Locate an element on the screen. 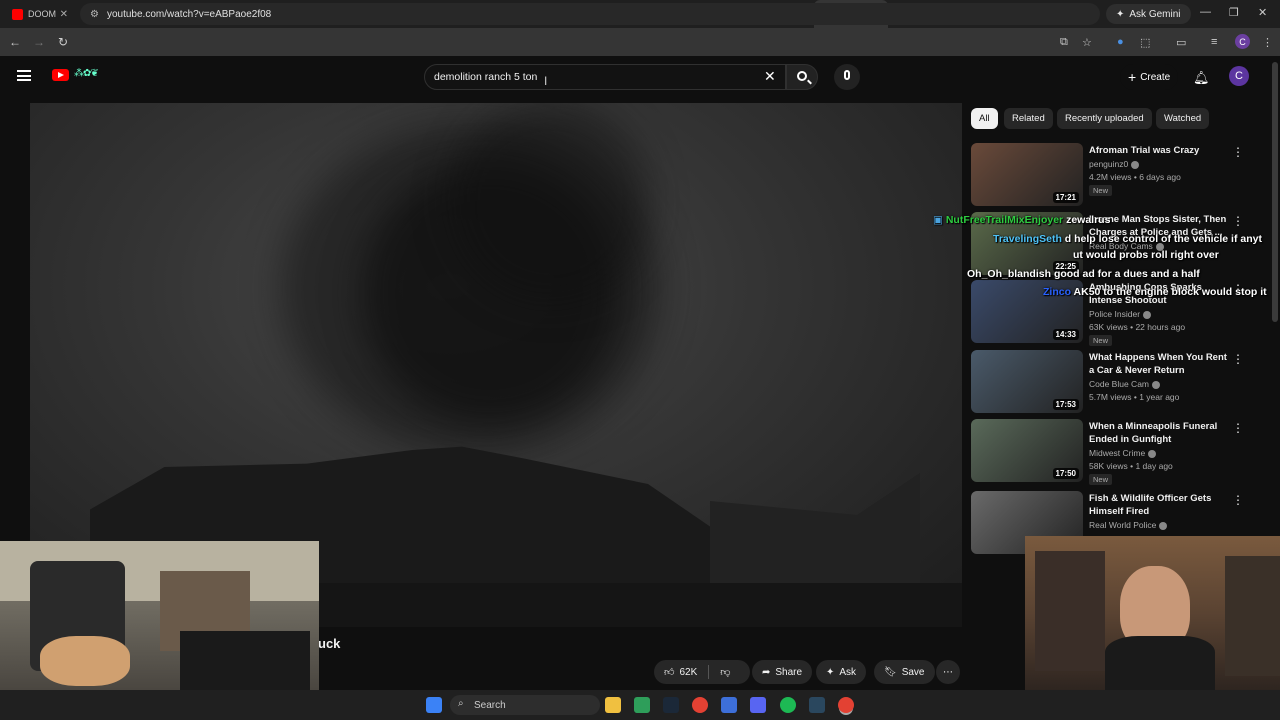 This screenshot has height=720, width=1280. steam-icon is located at coordinates (671, 705).